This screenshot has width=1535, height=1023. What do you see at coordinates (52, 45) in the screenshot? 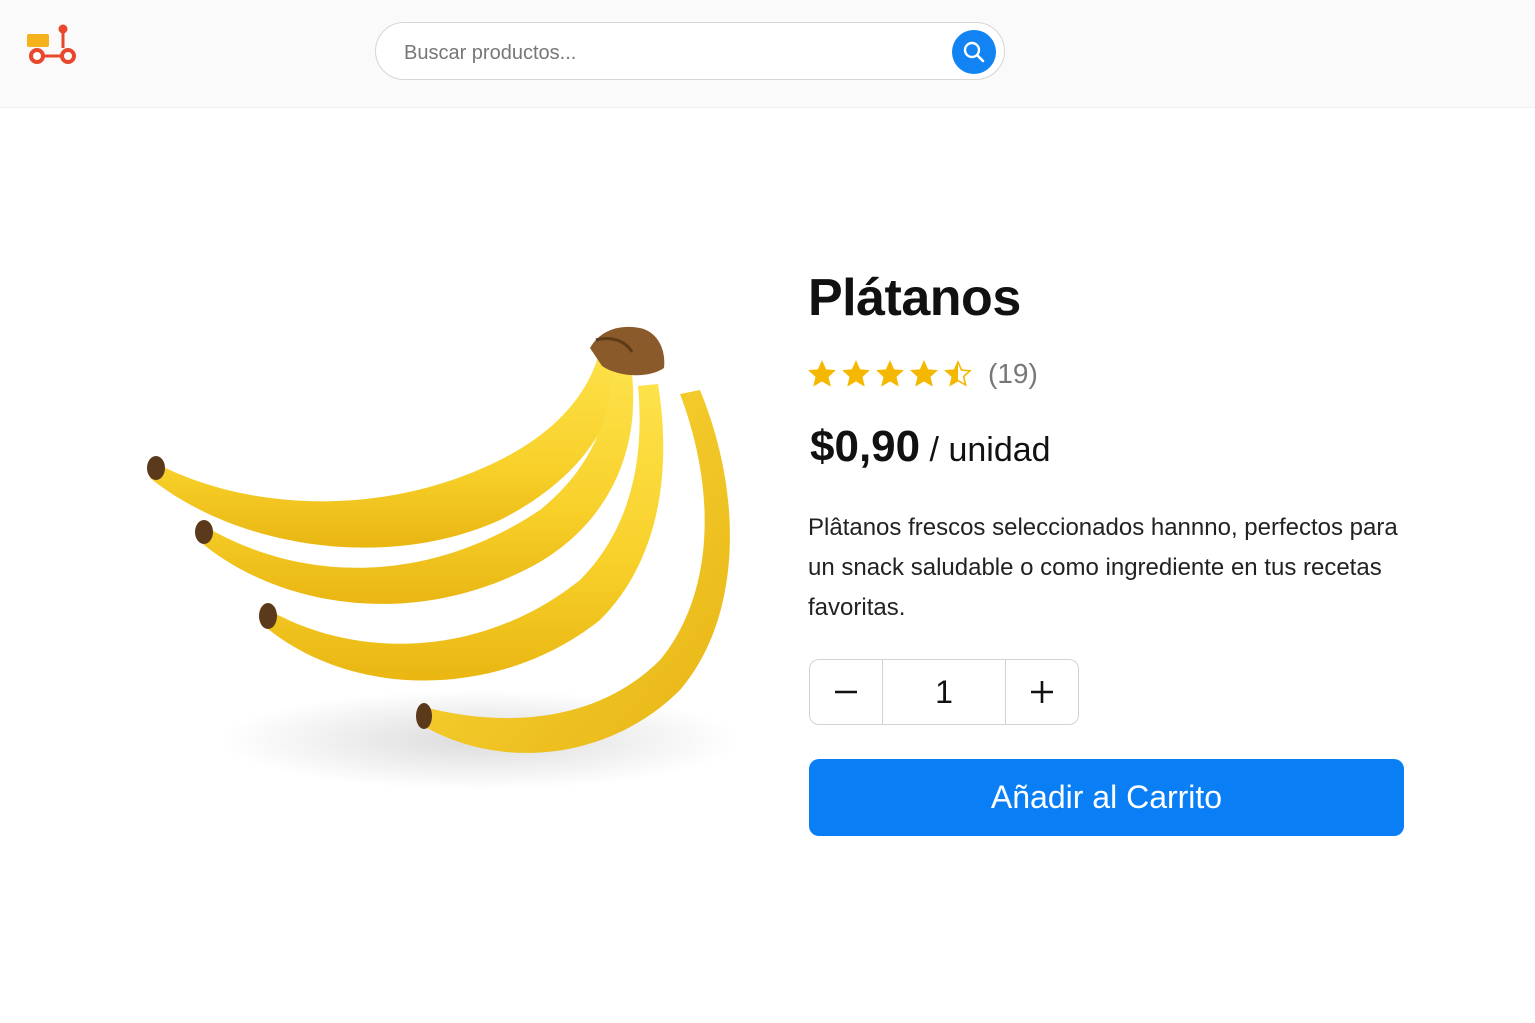
I see `delivery-scooter-logo-icon` at bounding box center [52, 45].